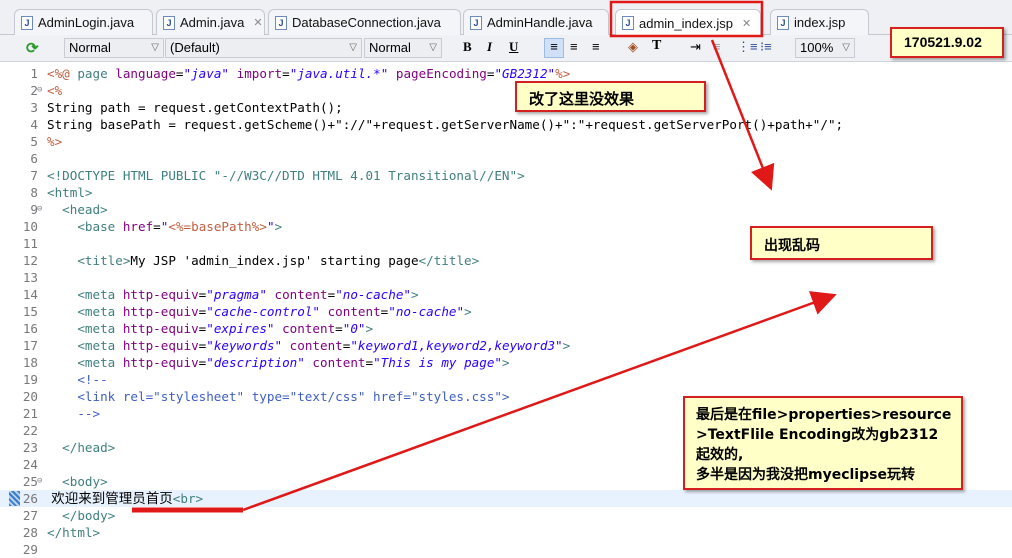 This screenshot has height=558, width=1012. I want to click on code-line: 8 <html>, so click(506, 192).